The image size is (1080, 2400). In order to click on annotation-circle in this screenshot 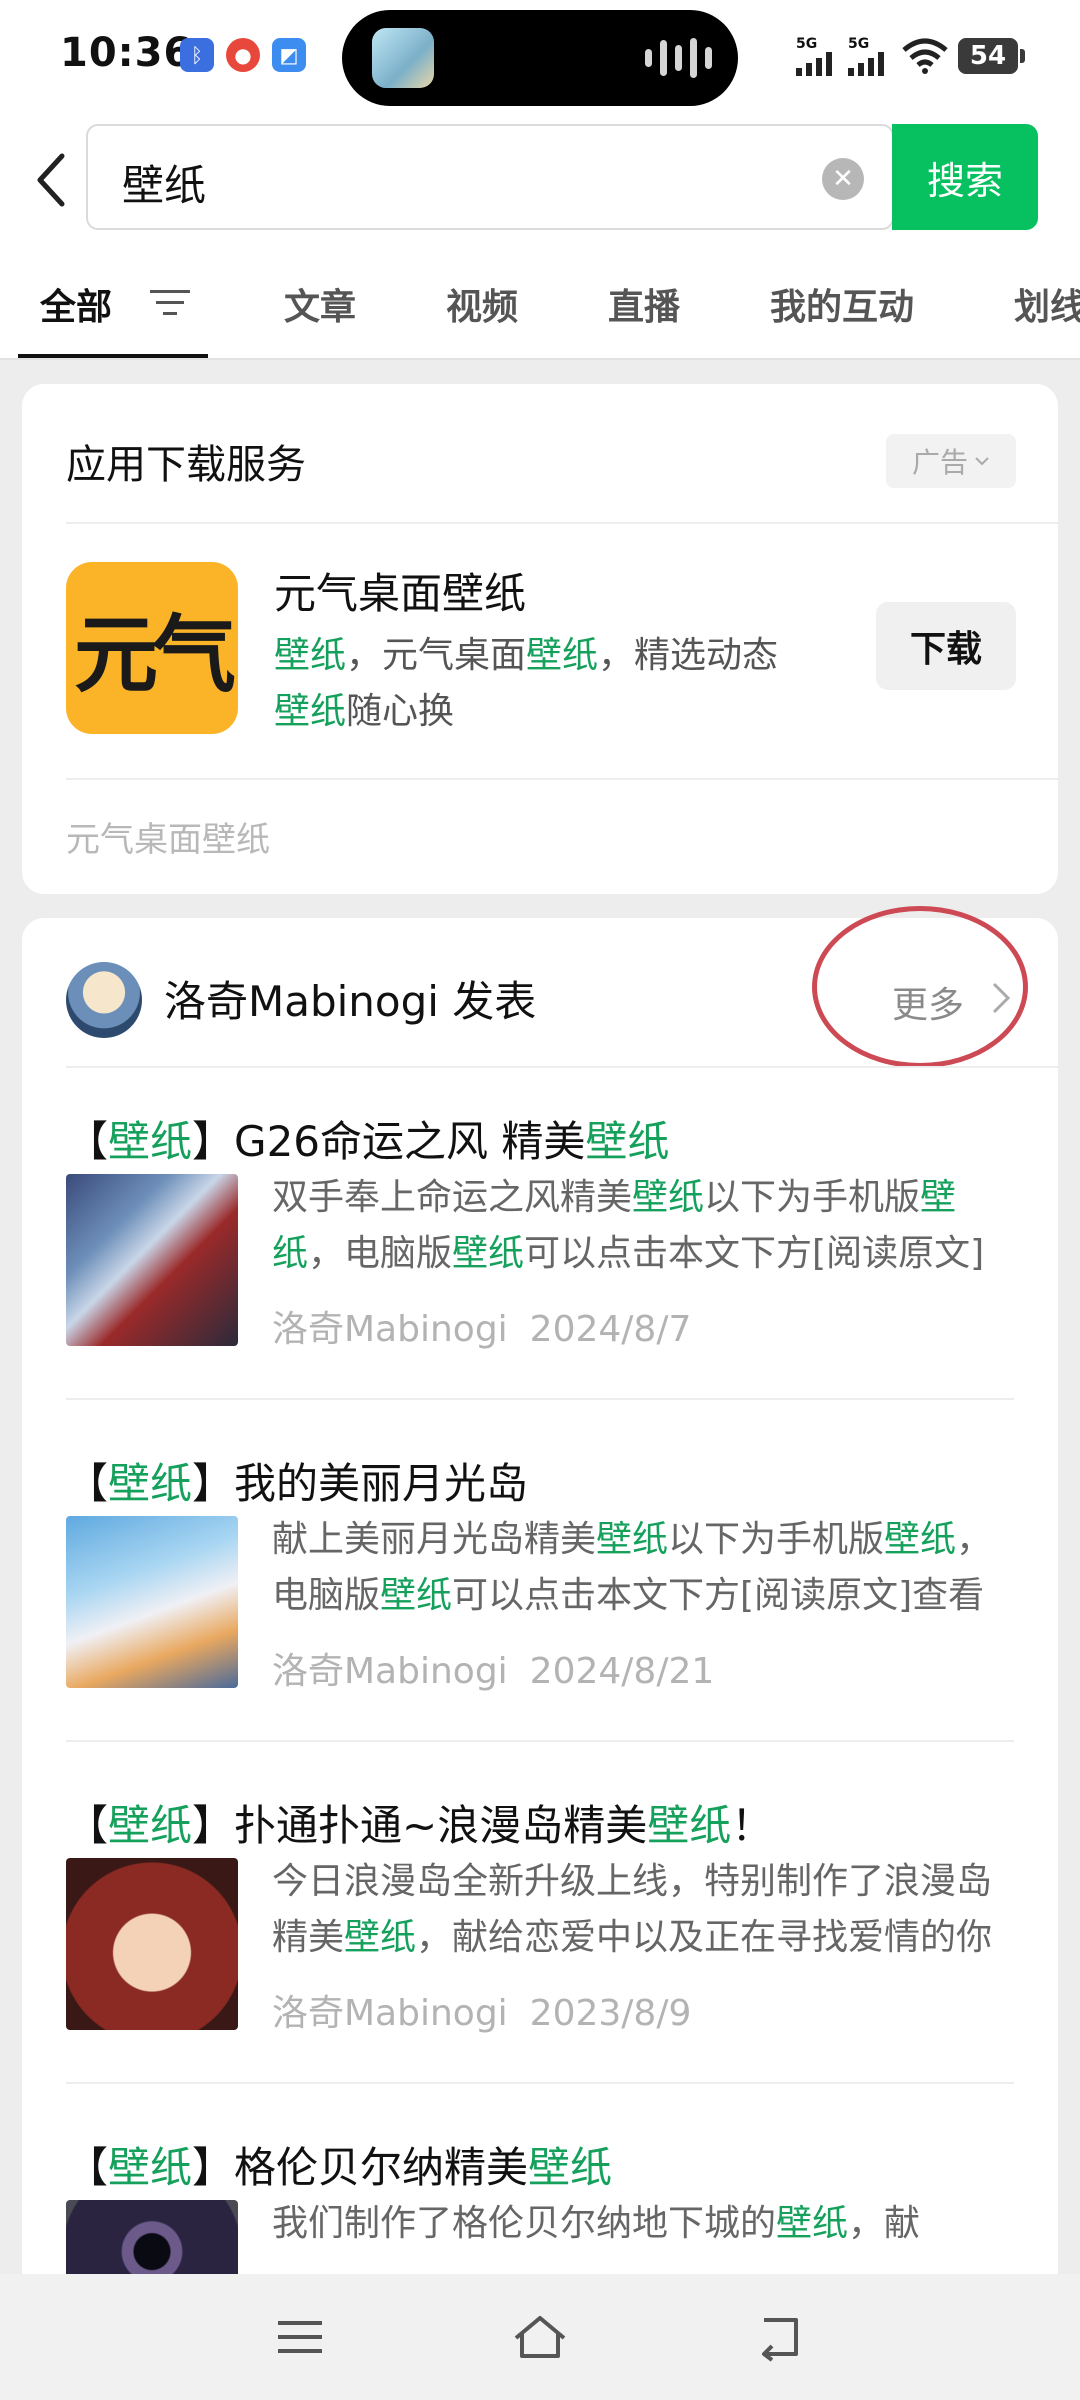, I will do `click(920, 987)`.